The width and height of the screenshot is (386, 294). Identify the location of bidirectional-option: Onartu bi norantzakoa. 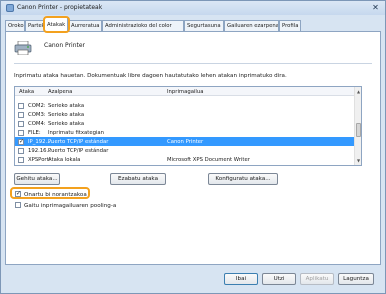
(52, 194).